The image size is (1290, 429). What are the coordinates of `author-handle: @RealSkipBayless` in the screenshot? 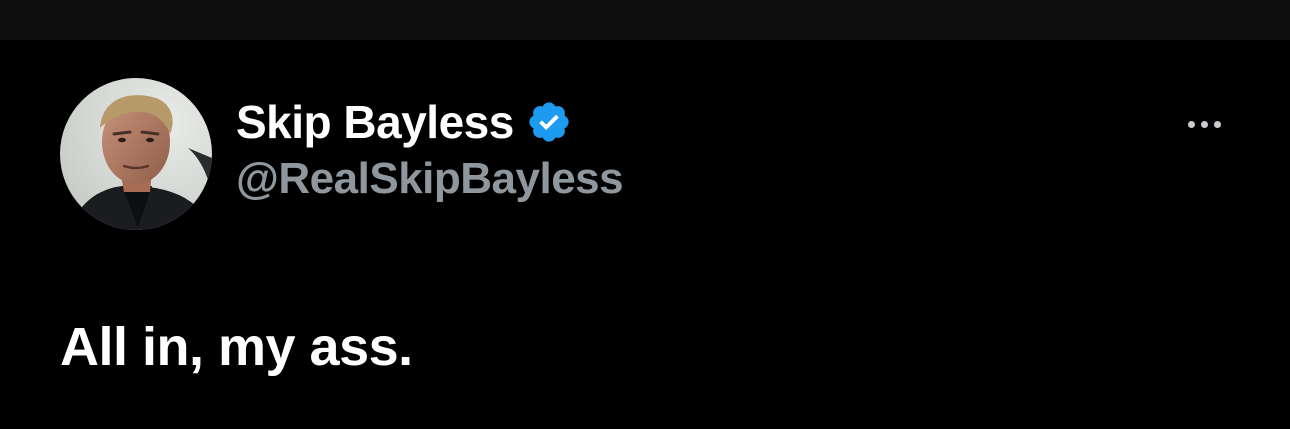 It's located at (430, 179).